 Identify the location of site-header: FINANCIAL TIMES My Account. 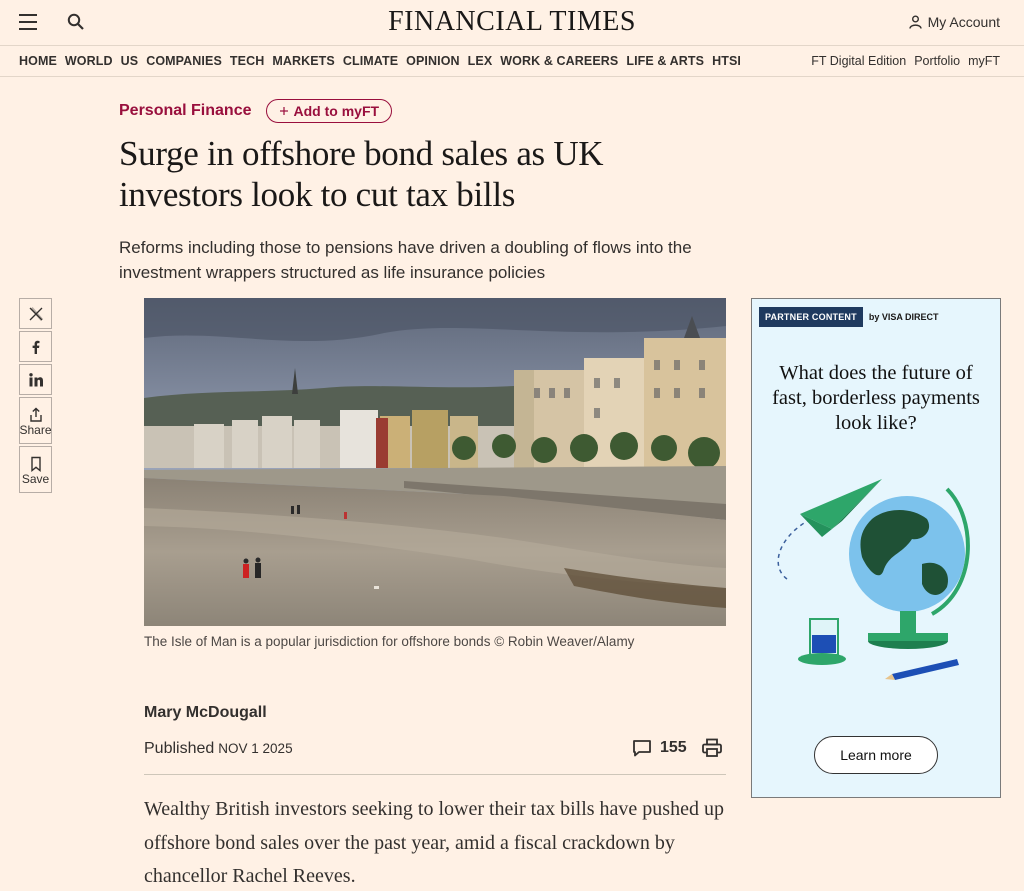
(512, 23).